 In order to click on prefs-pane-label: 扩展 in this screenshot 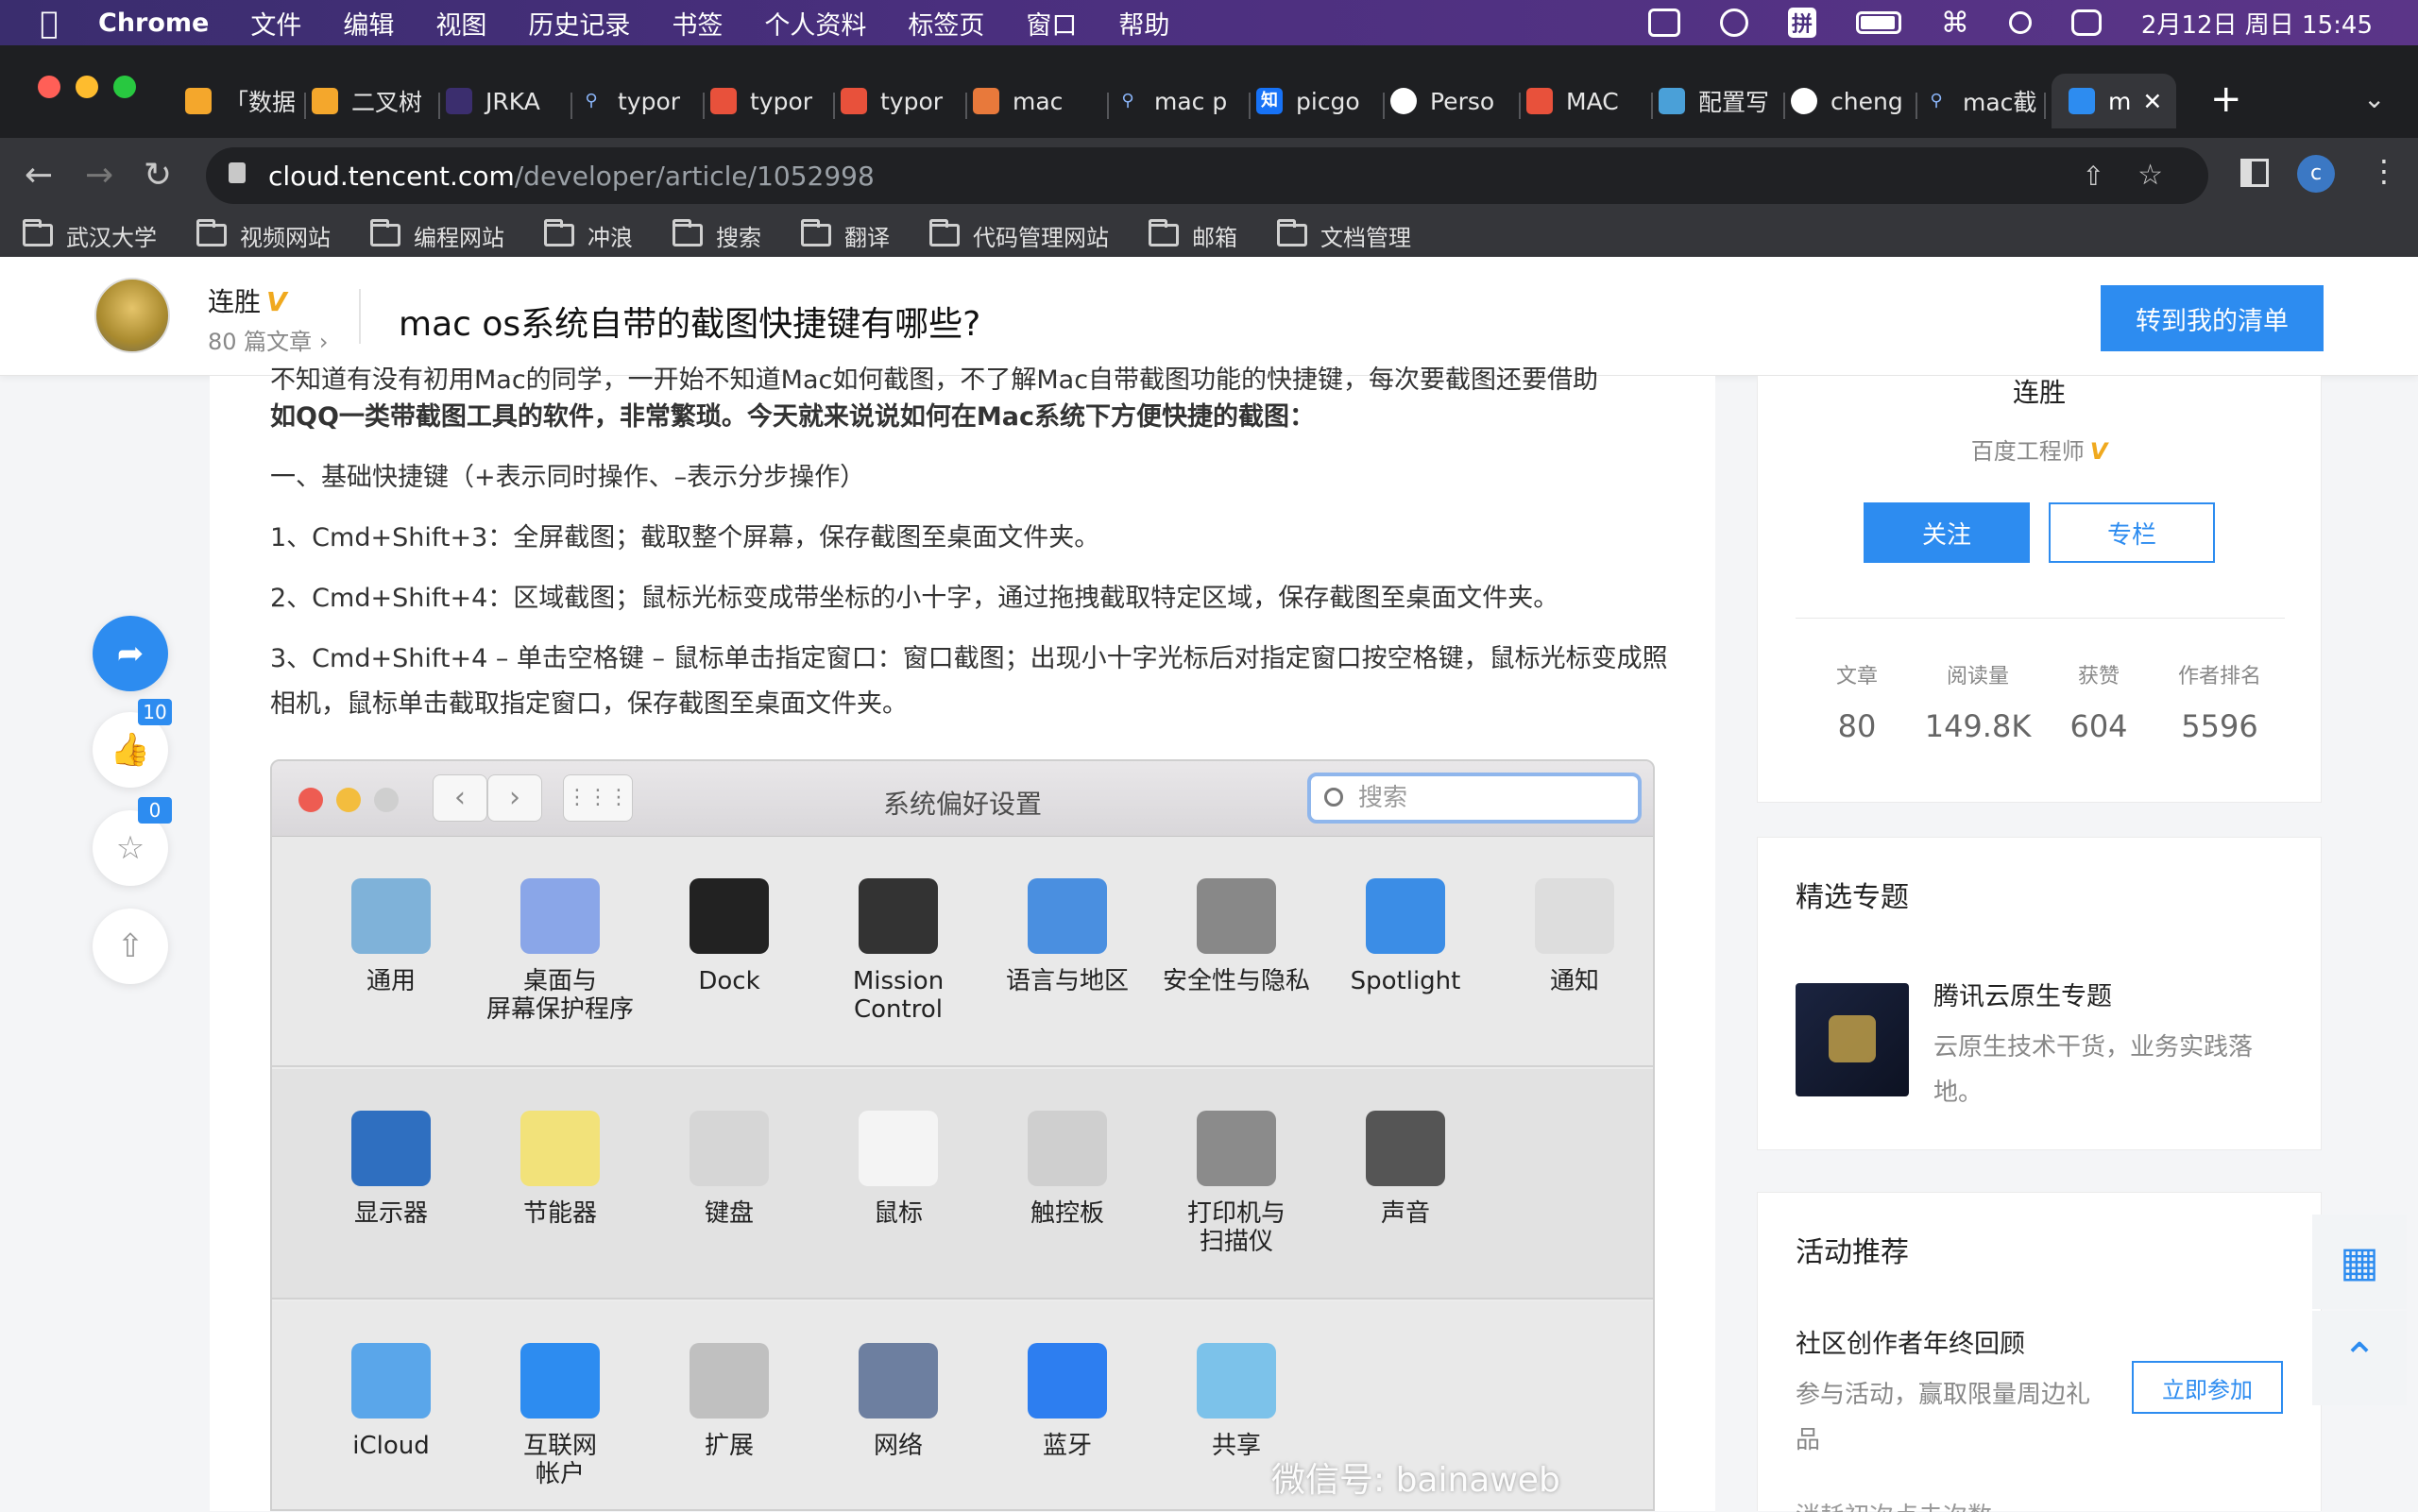, I will do `click(729, 1446)`.